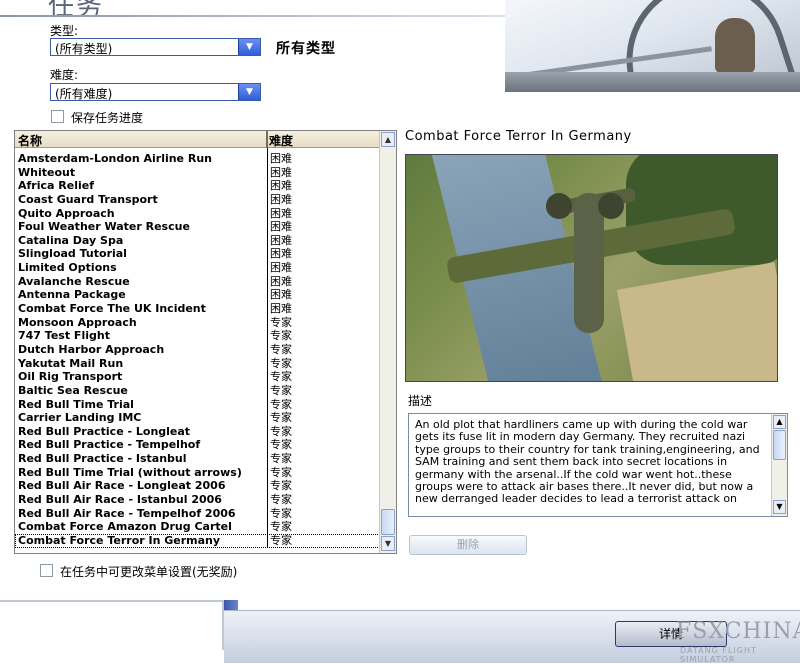 The height and width of the screenshot is (664, 800). I want to click on list-item: Dutch Harbor Approach 专家, so click(197, 350).